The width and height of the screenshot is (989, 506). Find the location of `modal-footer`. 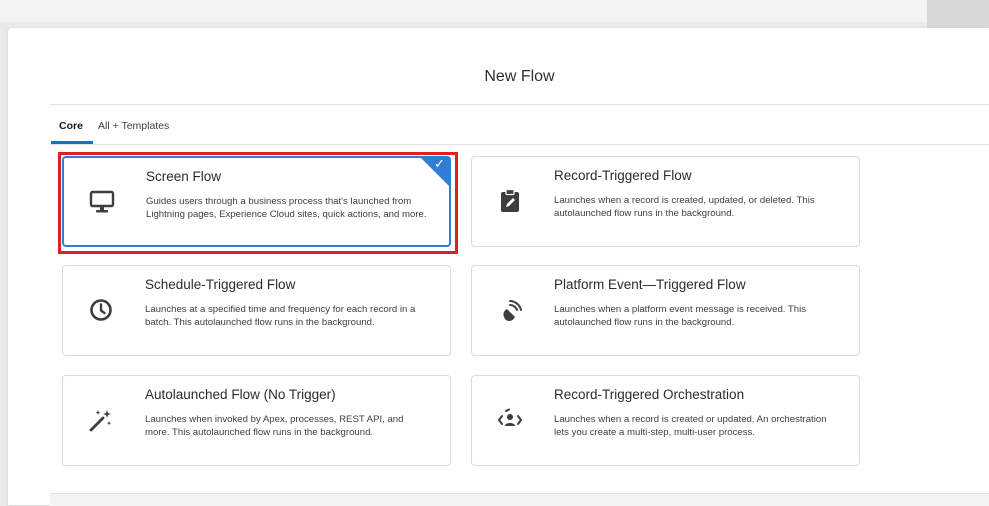

modal-footer is located at coordinates (519, 499).